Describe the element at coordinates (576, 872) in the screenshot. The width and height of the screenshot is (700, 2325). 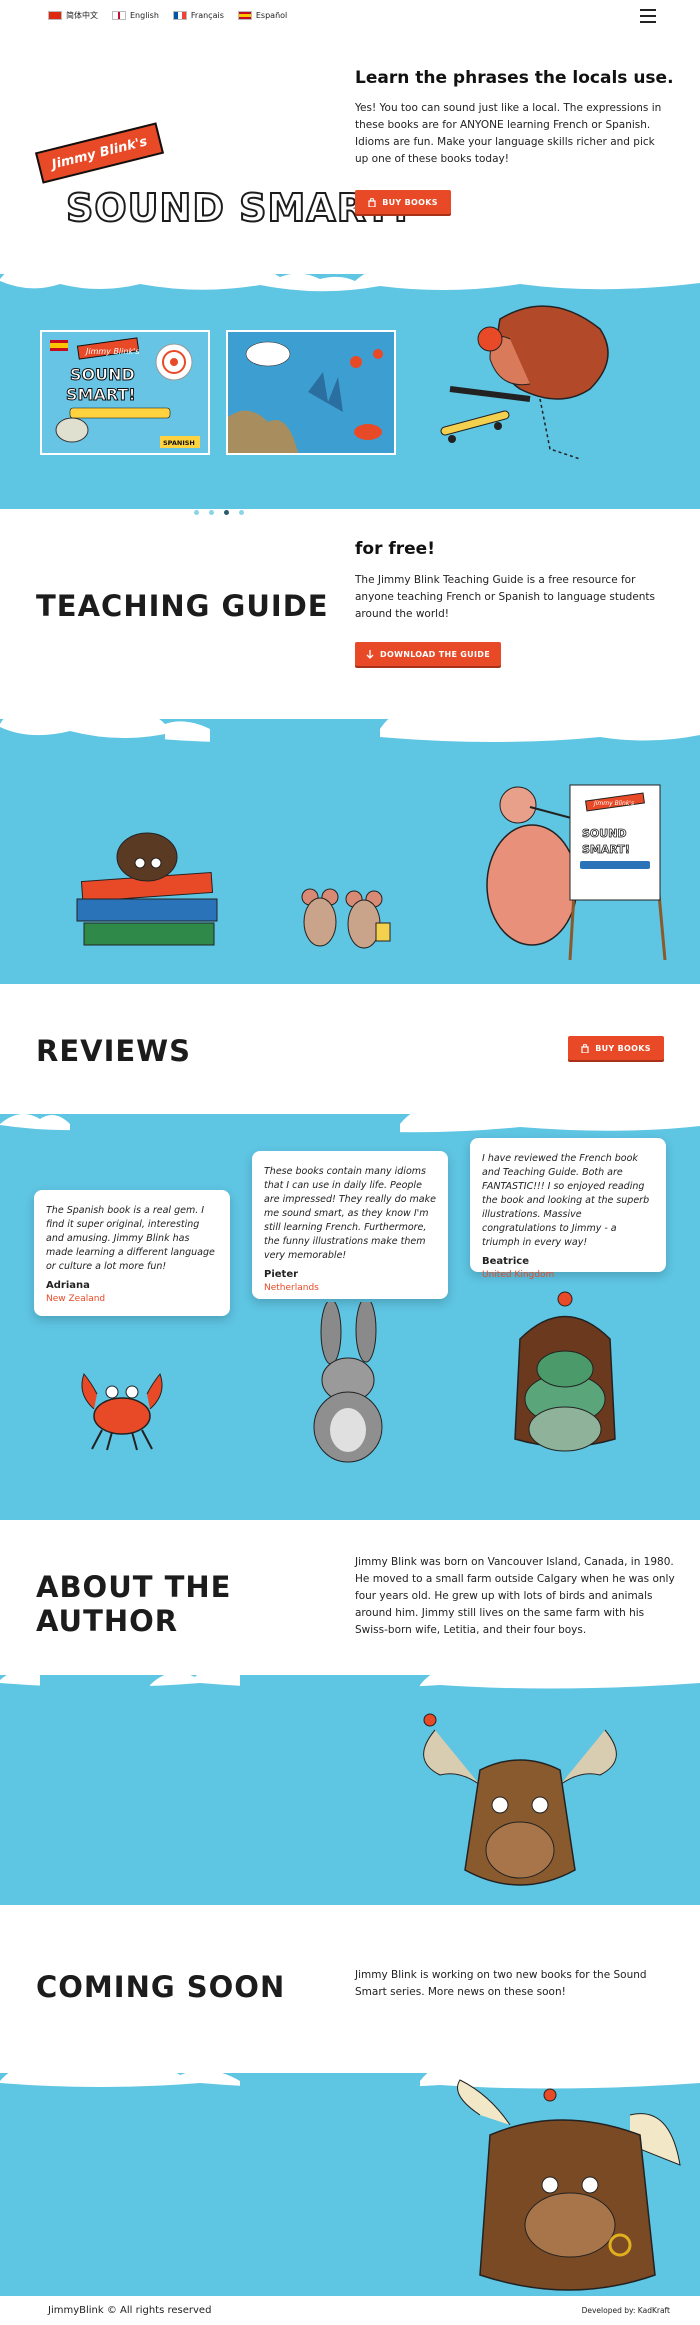
I see `turkey-teacher-easel-illustration: Jimmy Blink's SOUND SMART!` at that location.